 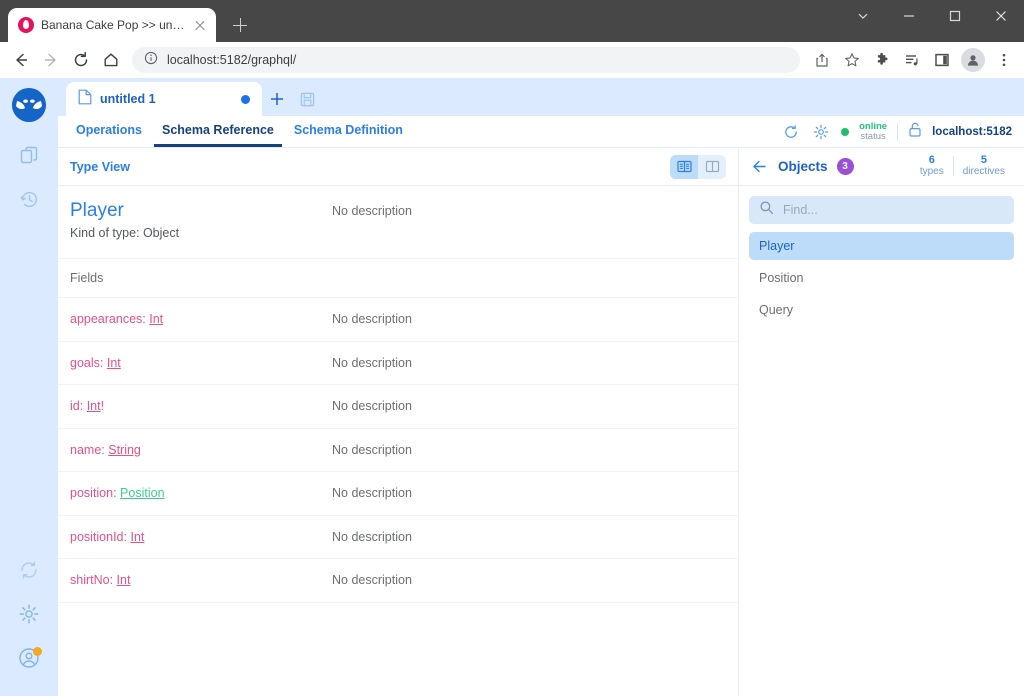 I want to click on view-mode-toggle, so click(x=698, y=166).